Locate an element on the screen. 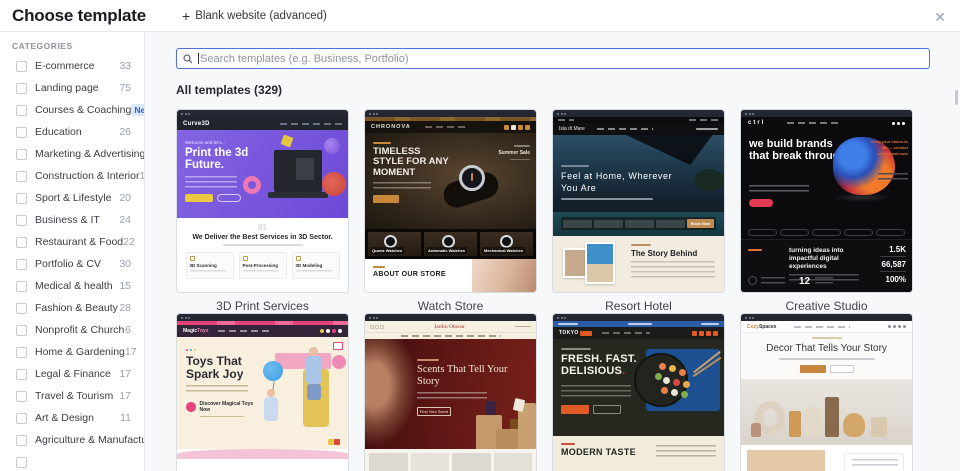 The width and height of the screenshot is (960, 471). category-item: Medical & health 15 is located at coordinates (72, 286).